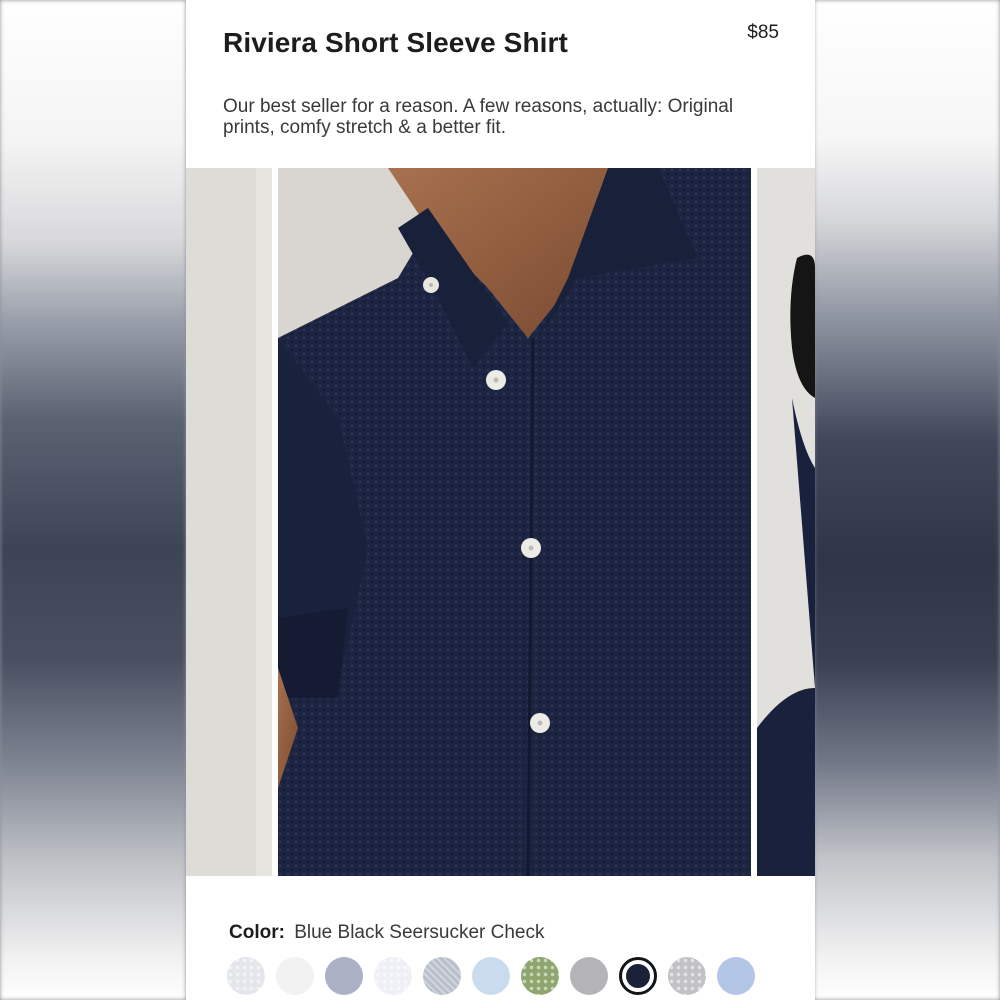 The image size is (1000, 1000). I want to click on carousel-slide-previous, so click(229, 522).